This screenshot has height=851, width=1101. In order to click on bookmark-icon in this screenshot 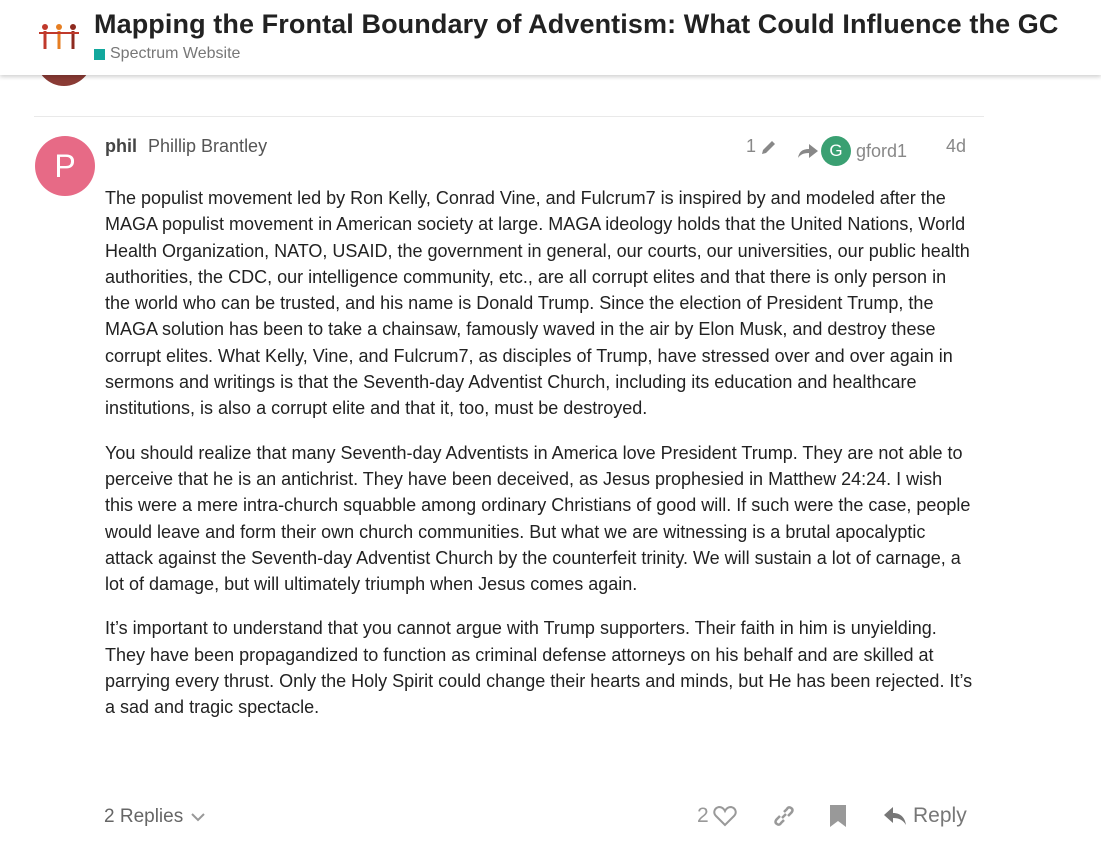, I will do `click(838, 816)`.